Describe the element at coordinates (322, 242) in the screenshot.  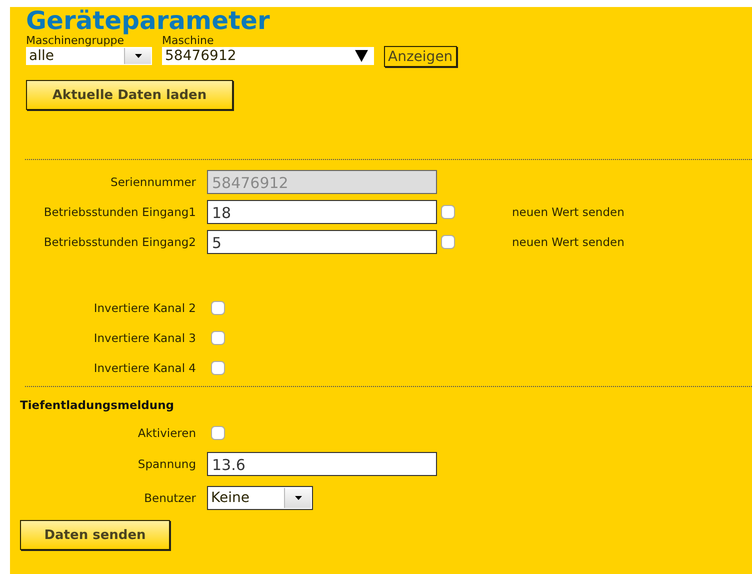
I see `hours-input-field: 5` at that location.